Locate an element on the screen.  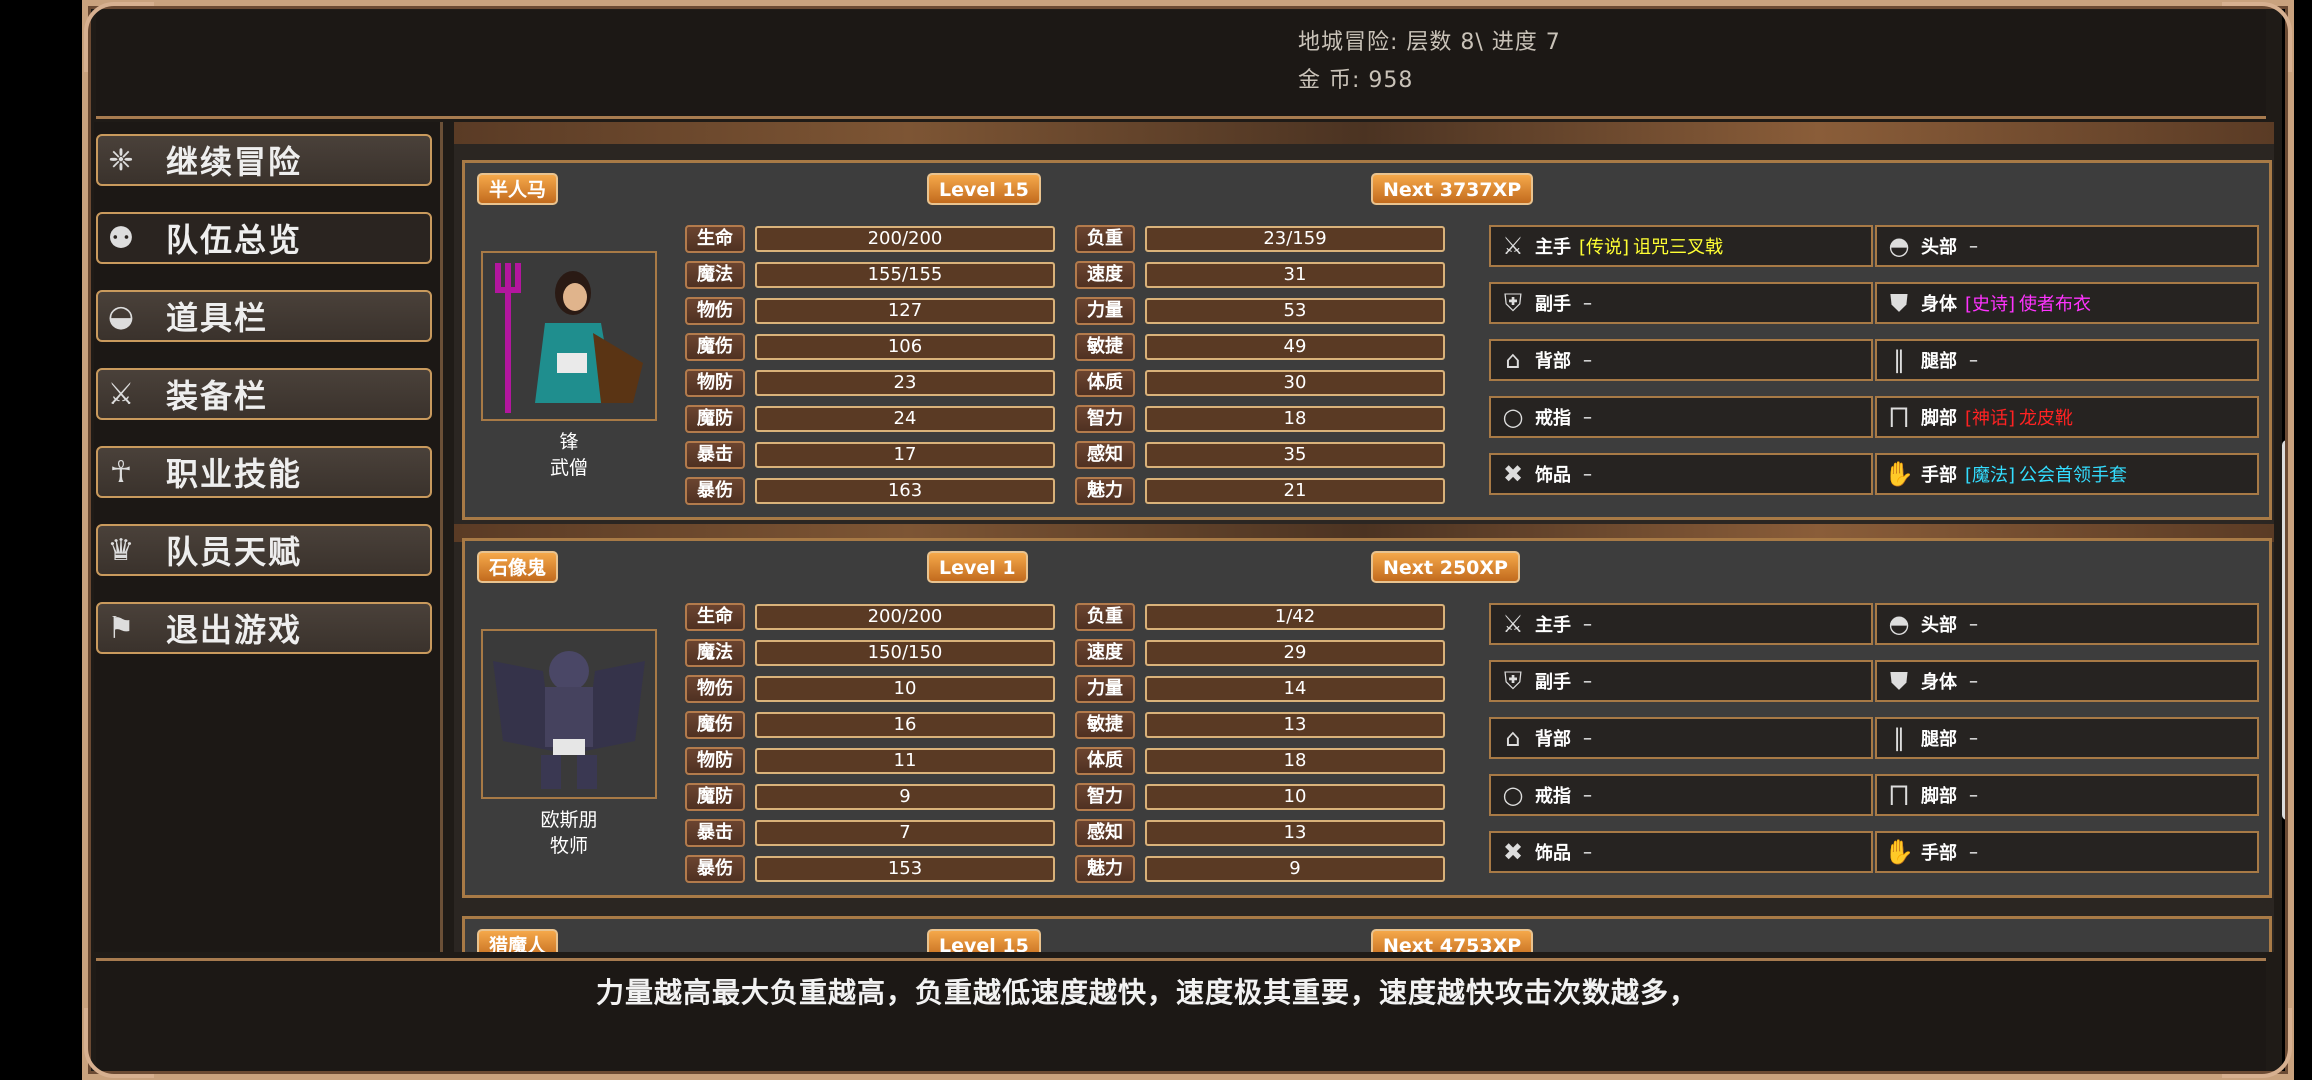
stat-label: 敏捷 is located at coordinates (1105, 725).